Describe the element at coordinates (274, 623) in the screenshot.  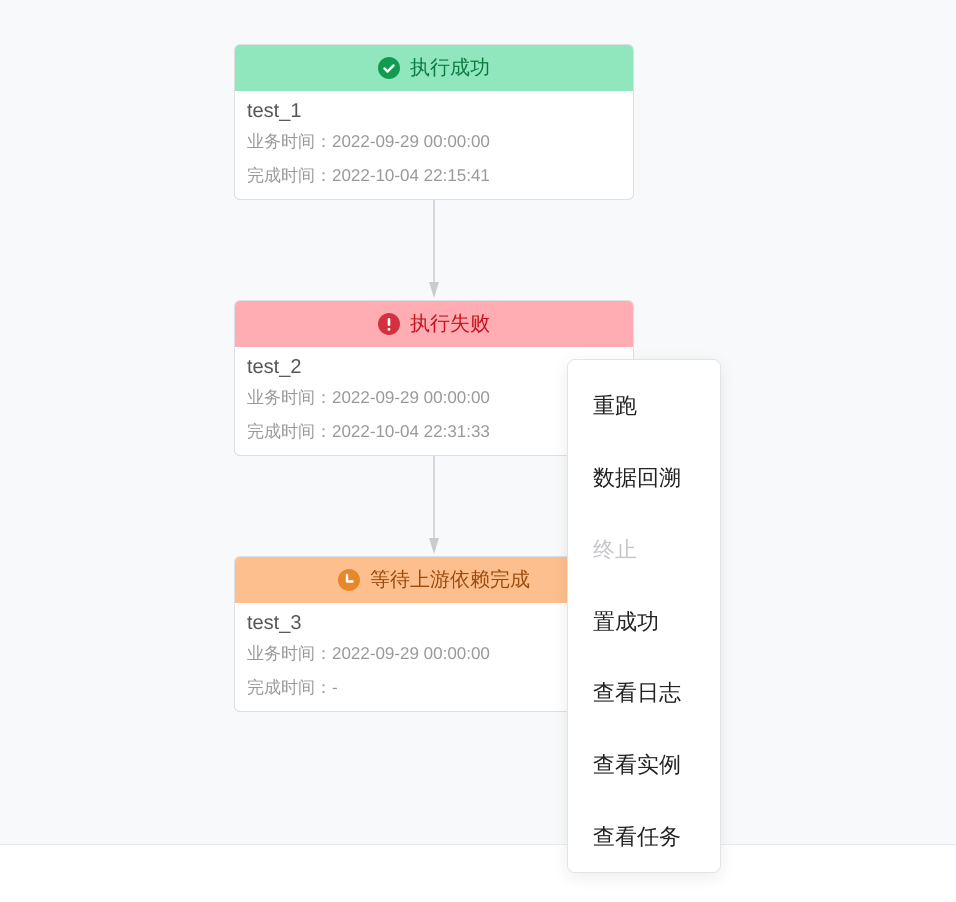
I see `task-name: test_3` at that location.